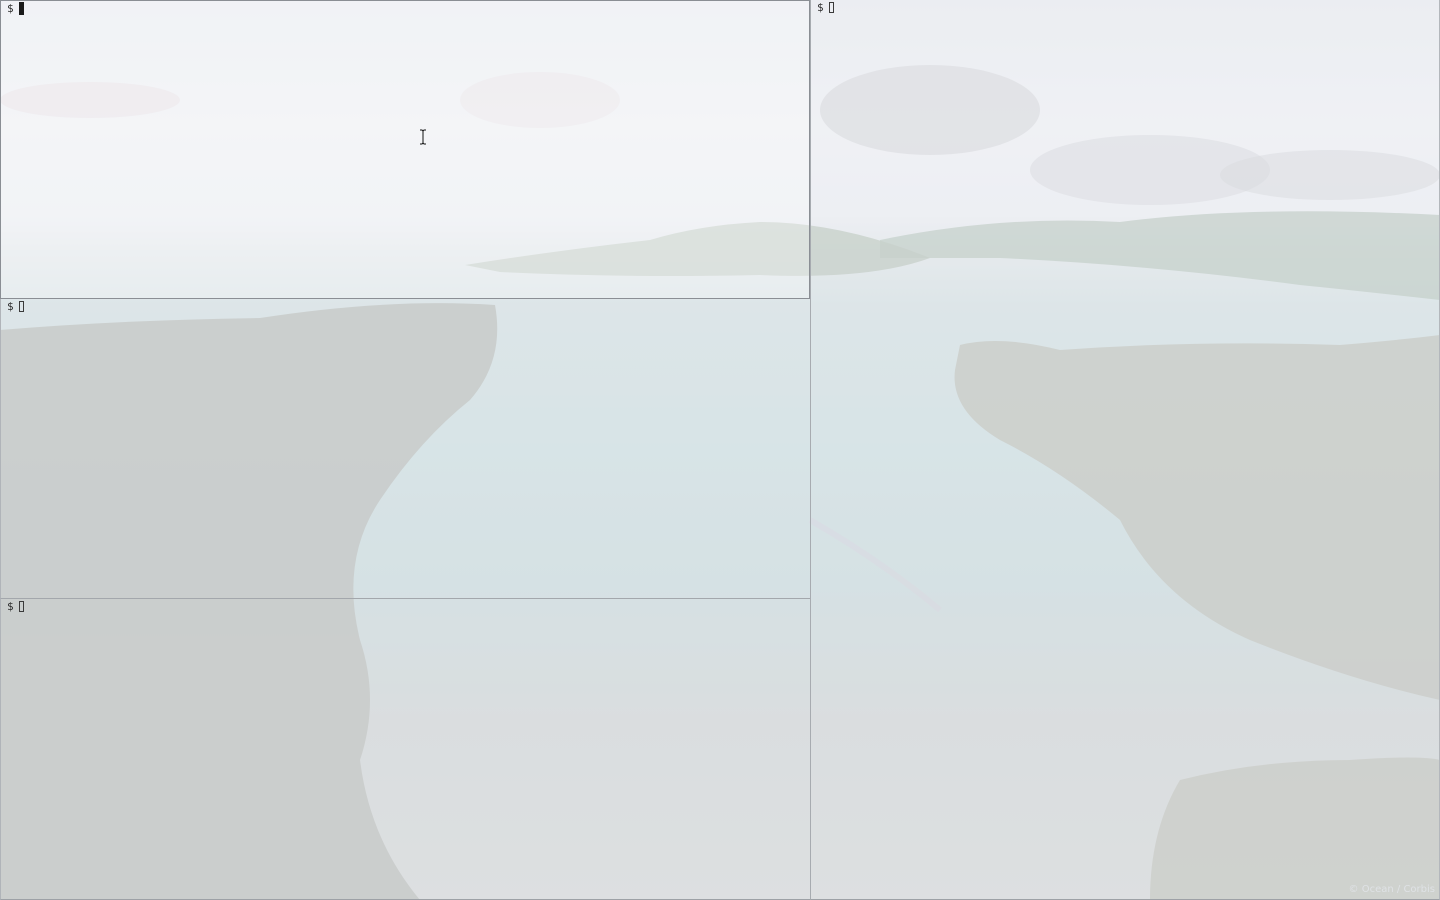  What do you see at coordinates (423, 137) in the screenshot?
I see `mouse-ibeam-cursor-icon` at bounding box center [423, 137].